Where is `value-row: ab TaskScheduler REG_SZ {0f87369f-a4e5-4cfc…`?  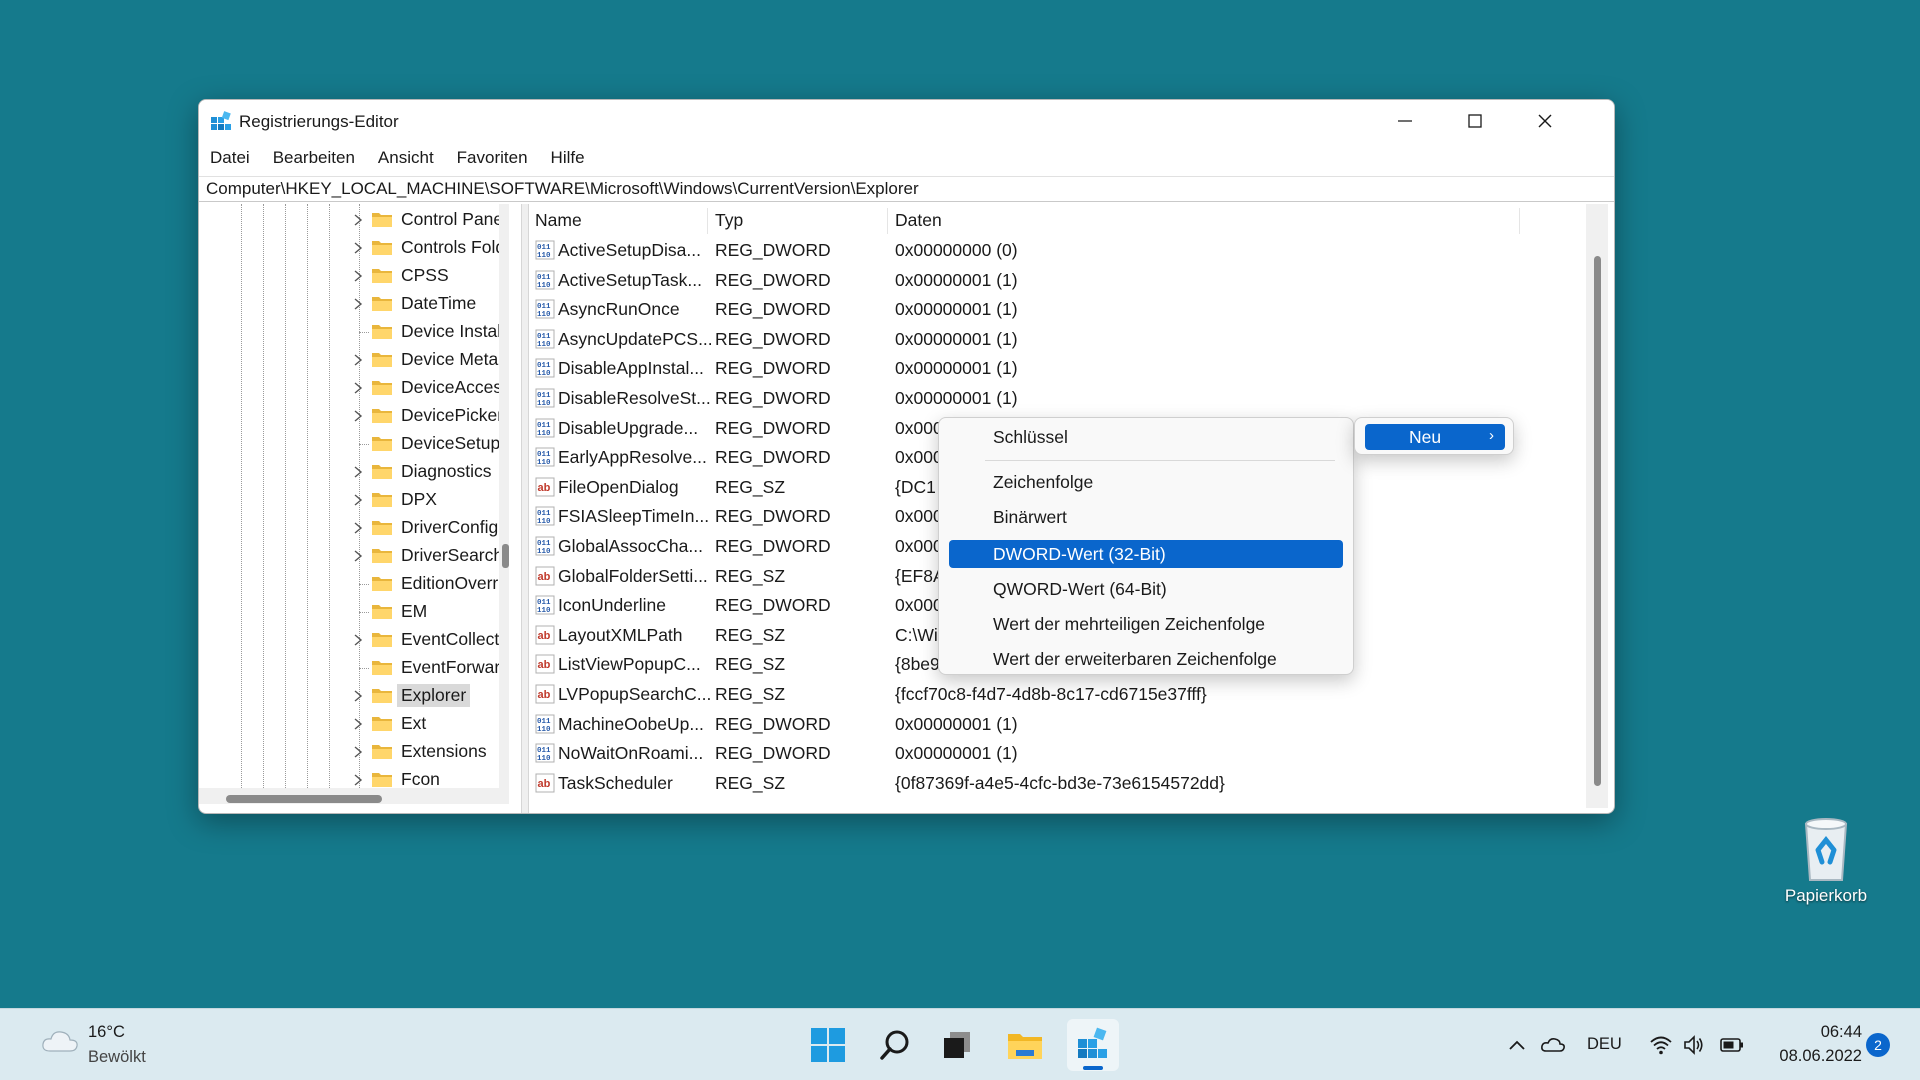
value-row: ab TaskScheduler REG_SZ {0f87369f-a4e5-4cfc… is located at coordinates (1059, 783).